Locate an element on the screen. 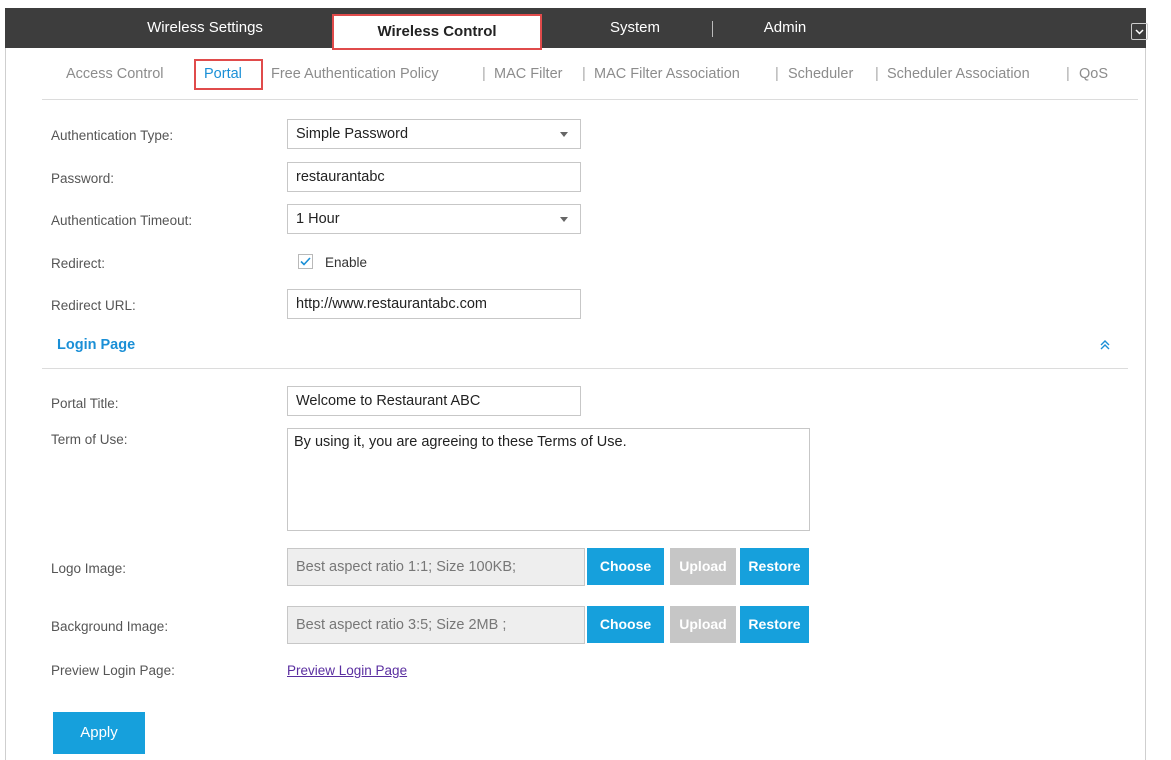 The width and height of the screenshot is (1171, 760). section-divider is located at coordinates (585, 368).